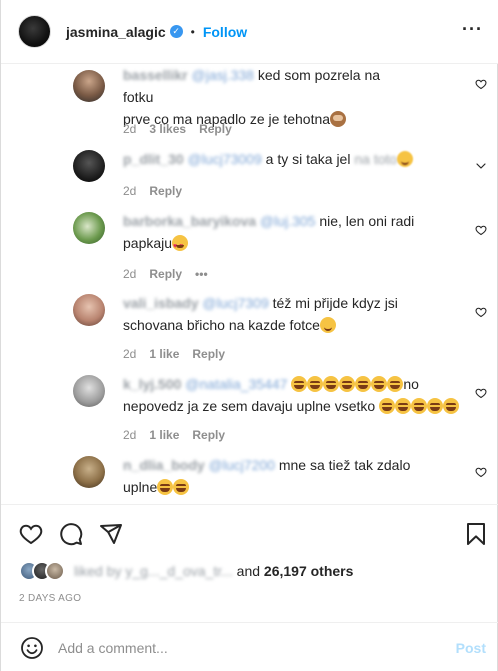  Describe the element at coordinates (411, 384) in the screenshot. I see `comment-text: no` at that location.